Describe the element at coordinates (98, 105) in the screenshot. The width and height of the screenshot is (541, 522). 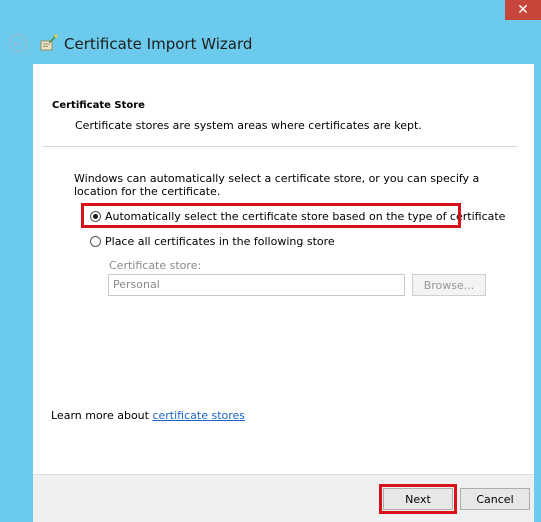
I see `section-title: Certificate Store` at that location.